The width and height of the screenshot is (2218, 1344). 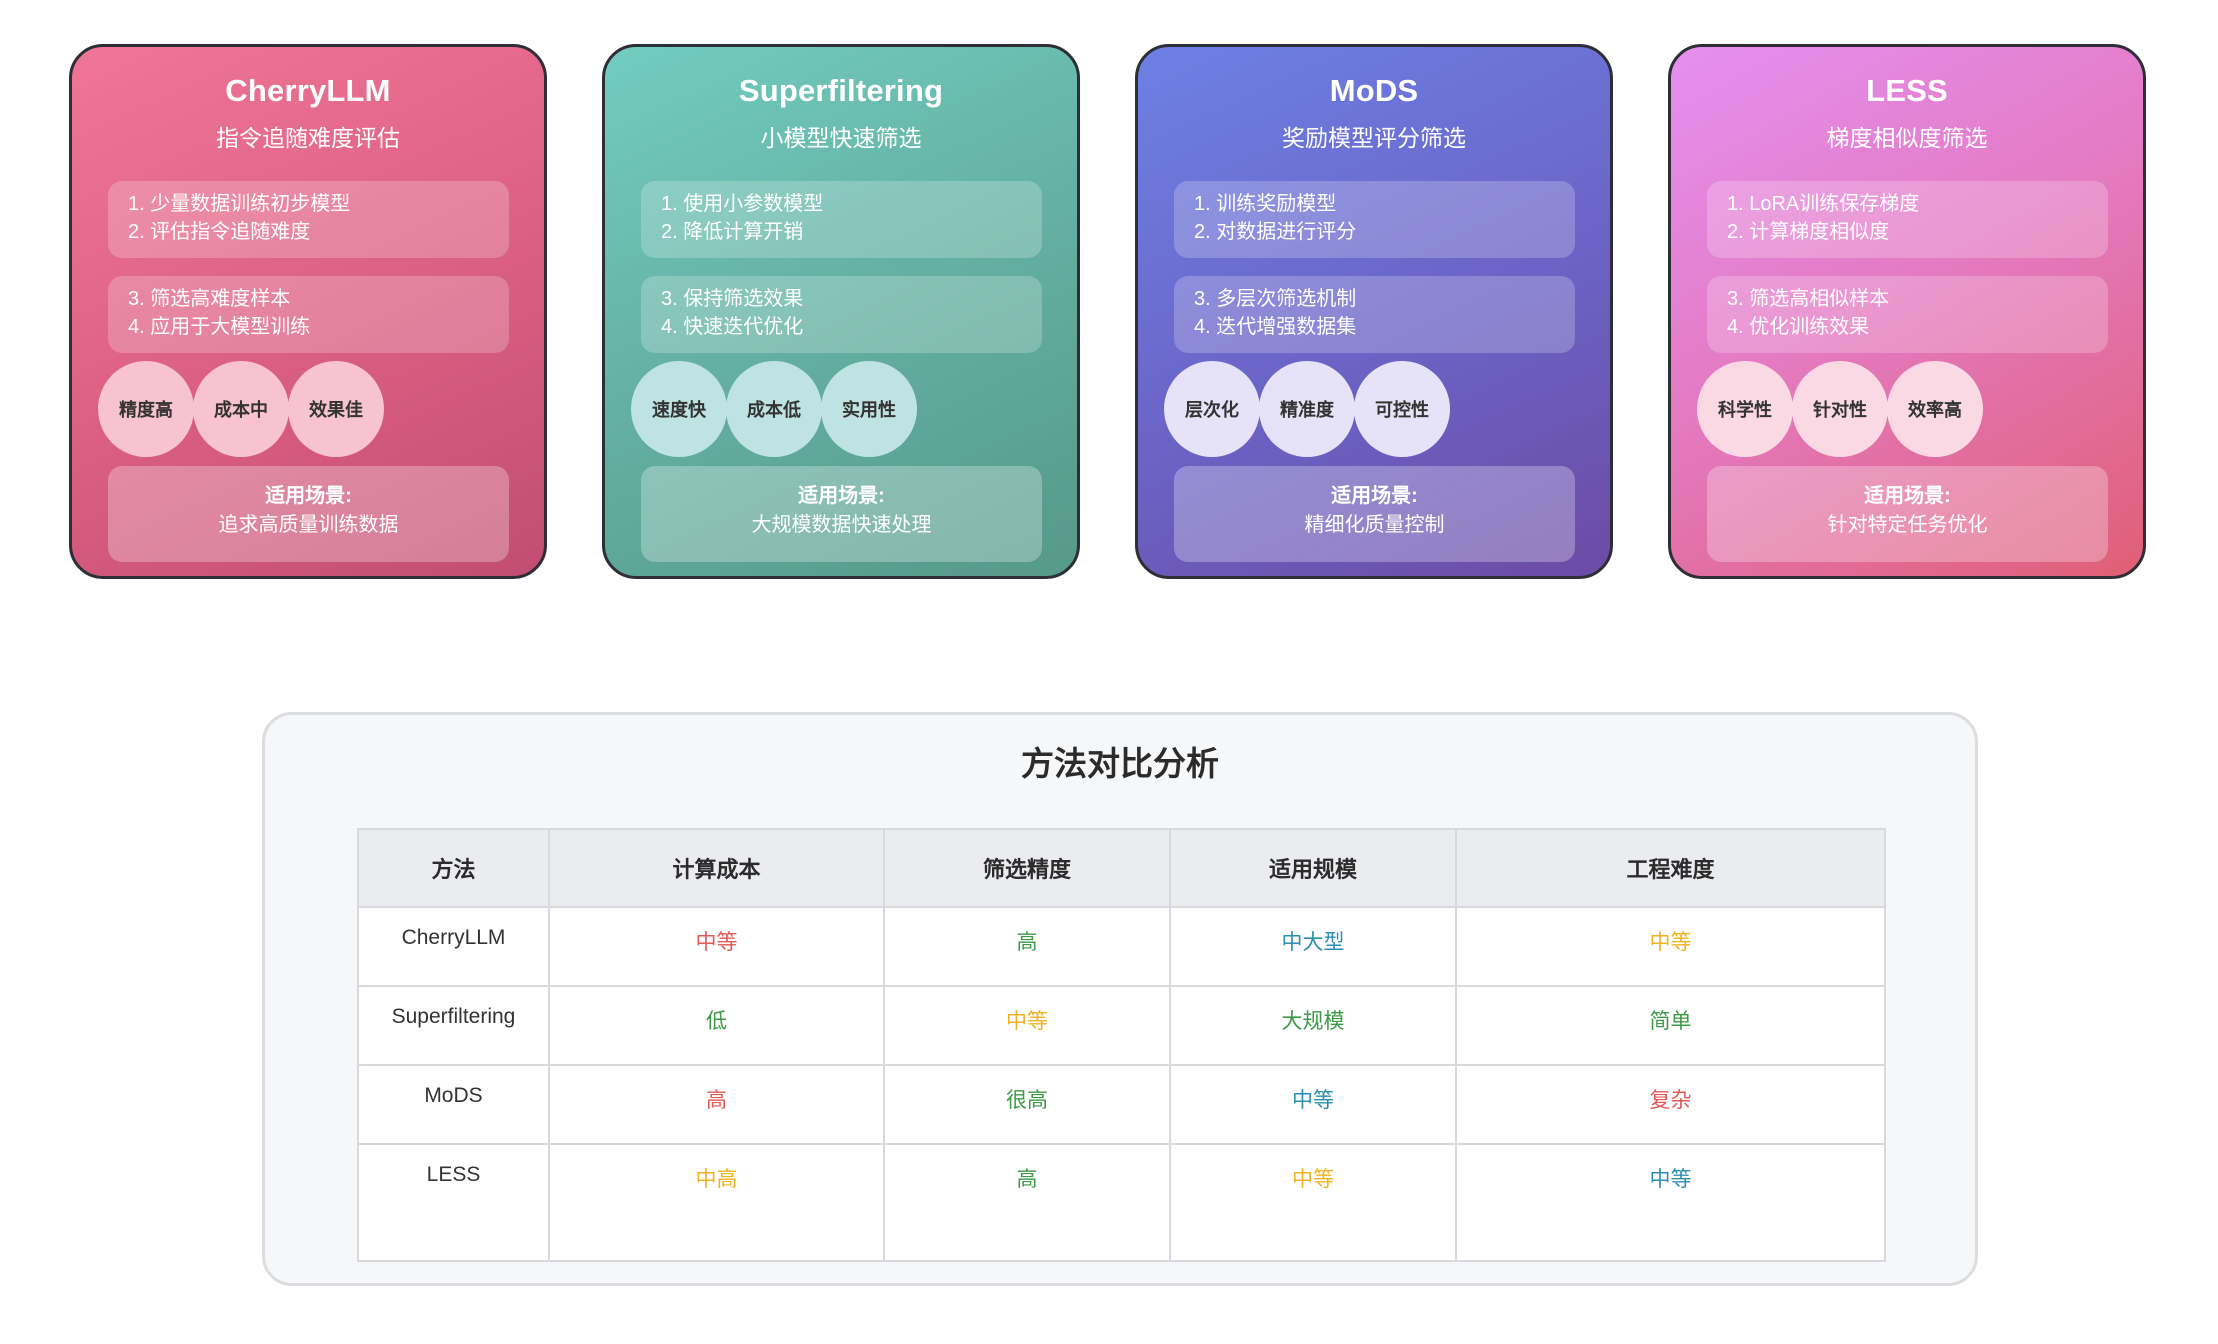 I want to click on scenario-box: 适用场景: 追求高质量训练数据, so click(x=308, y=514).